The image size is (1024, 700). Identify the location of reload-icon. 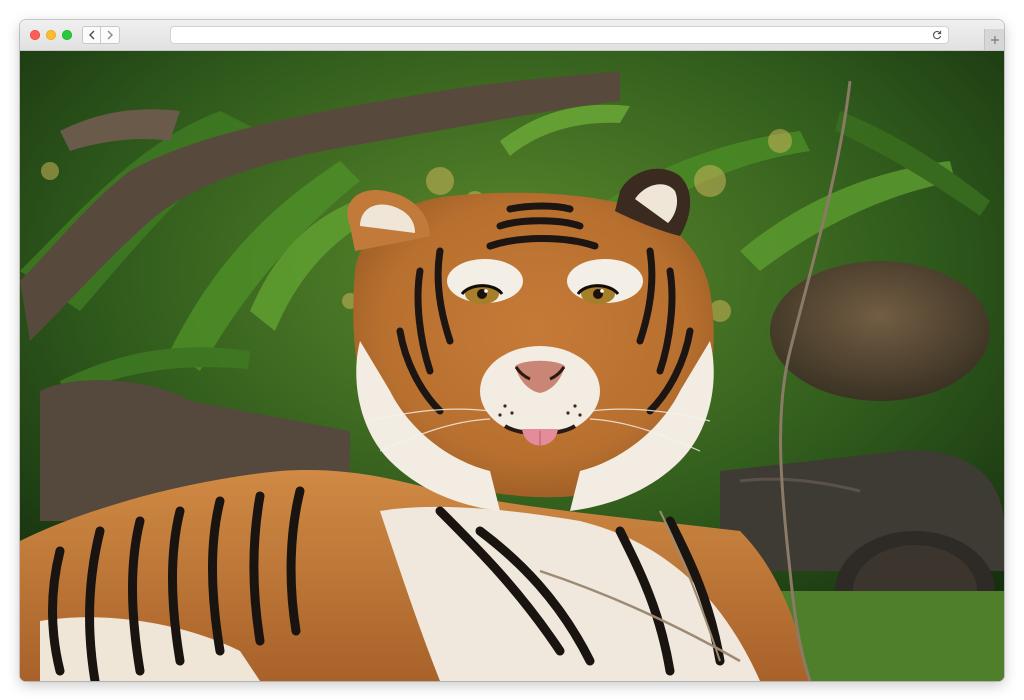
(937, 35).